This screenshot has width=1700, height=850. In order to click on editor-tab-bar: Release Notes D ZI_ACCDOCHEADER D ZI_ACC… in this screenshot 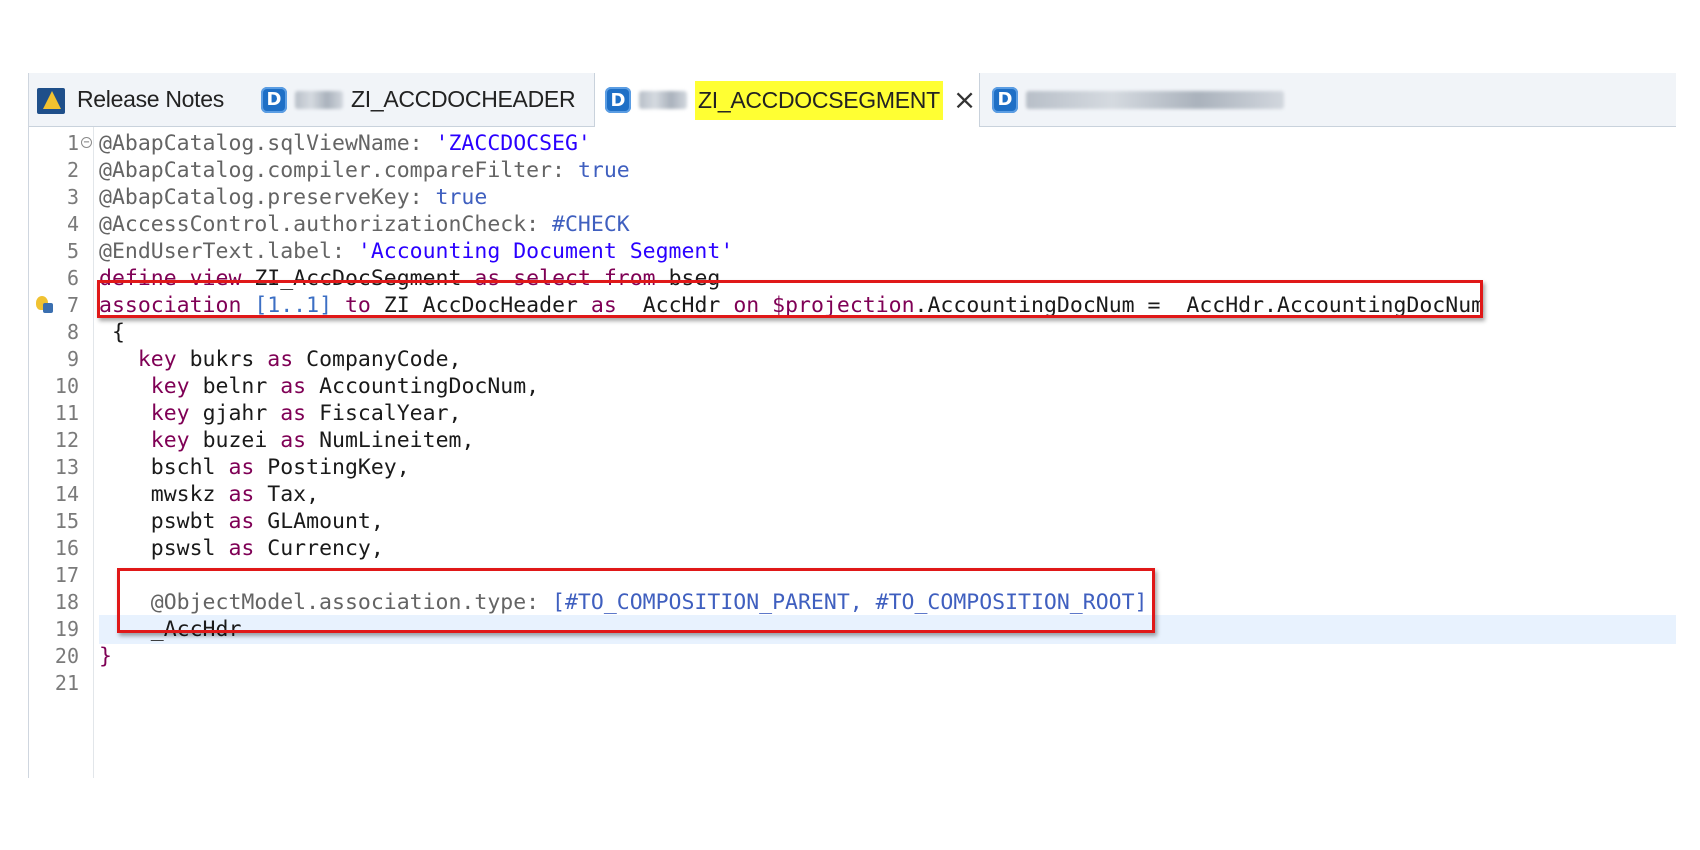, I will do `click(852, 100)`.